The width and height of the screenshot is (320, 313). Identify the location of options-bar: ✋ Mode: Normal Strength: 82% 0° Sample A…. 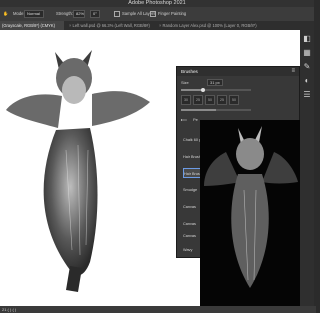
(157, 14).